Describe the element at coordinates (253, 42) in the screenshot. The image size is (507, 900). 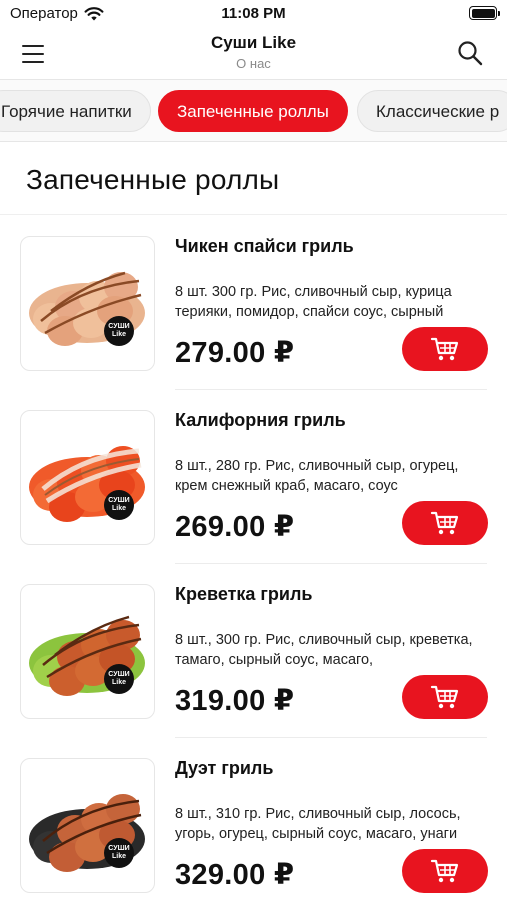
I see `page-title: Суши Like` at that location.